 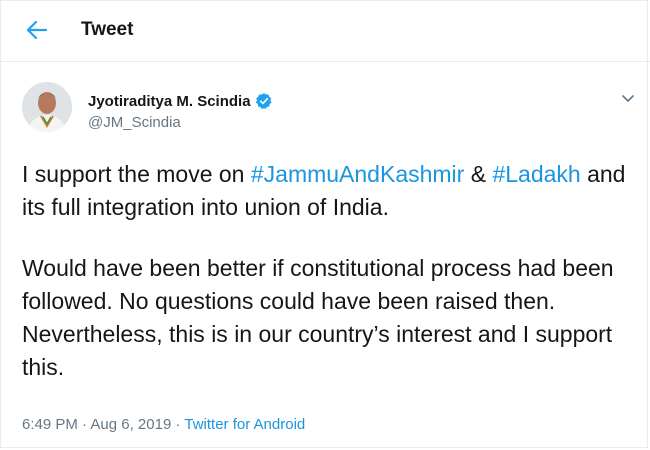 I want to click on tweet-text-segment: I support the move on, so click(x=136, y=174).